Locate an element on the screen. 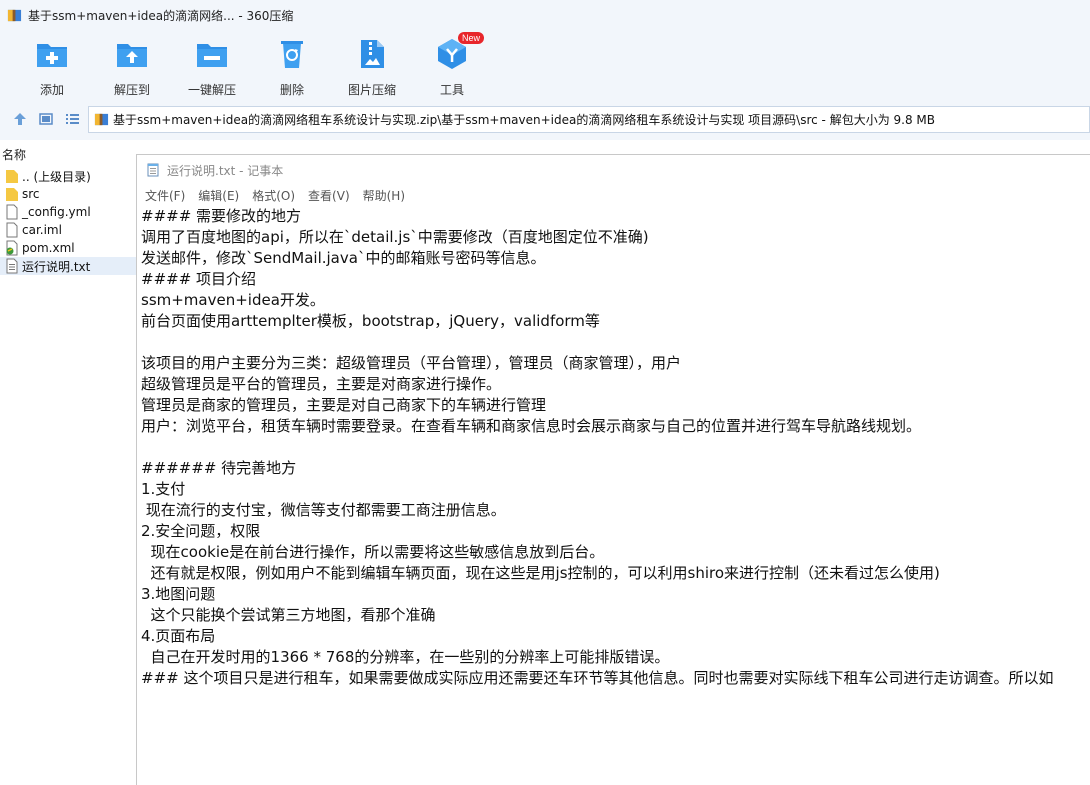 Image resolution: width=1090 pixels, height=785 pixels. text-file-icon is located at coordinates (12, 266).